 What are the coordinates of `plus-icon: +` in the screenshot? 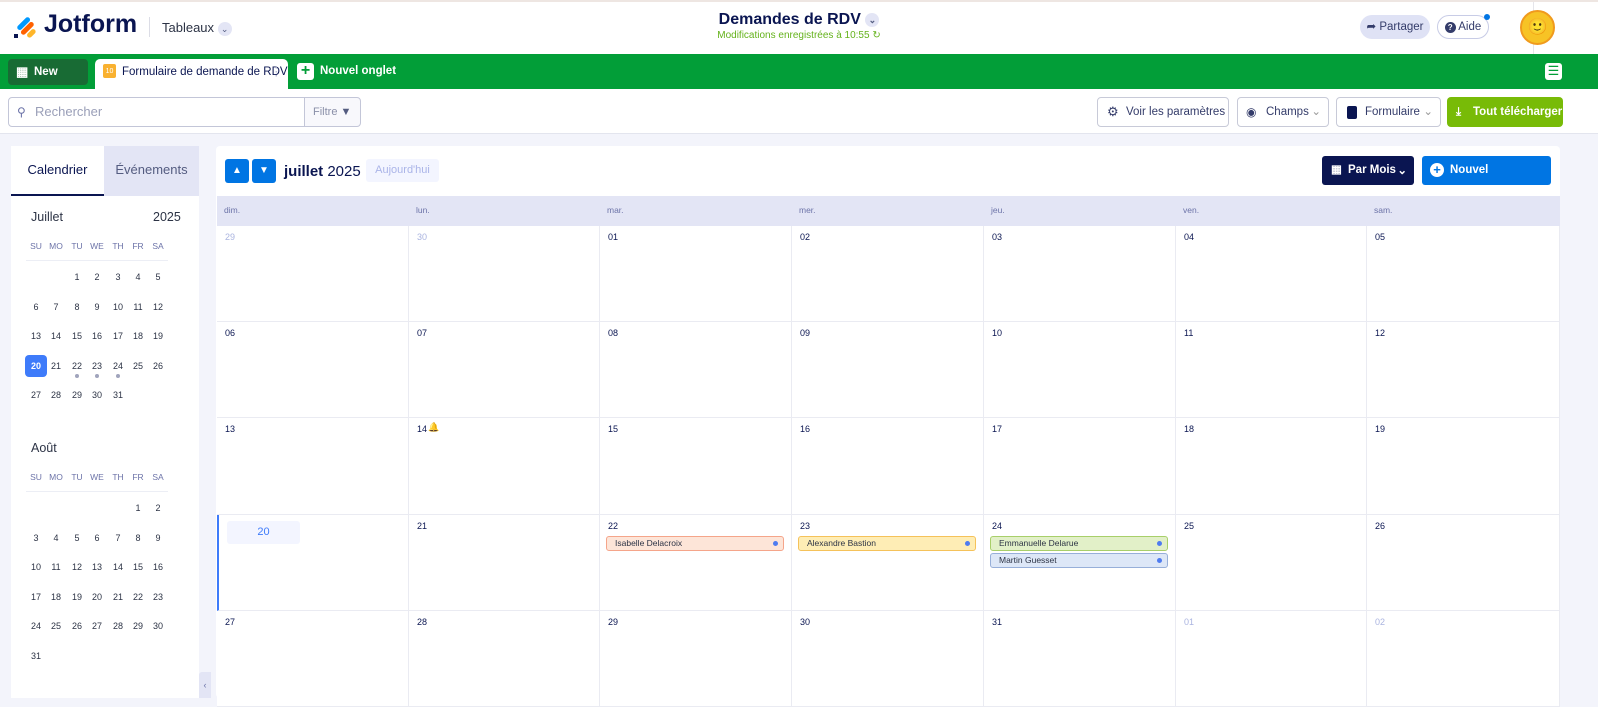 It's located at (305, 71).